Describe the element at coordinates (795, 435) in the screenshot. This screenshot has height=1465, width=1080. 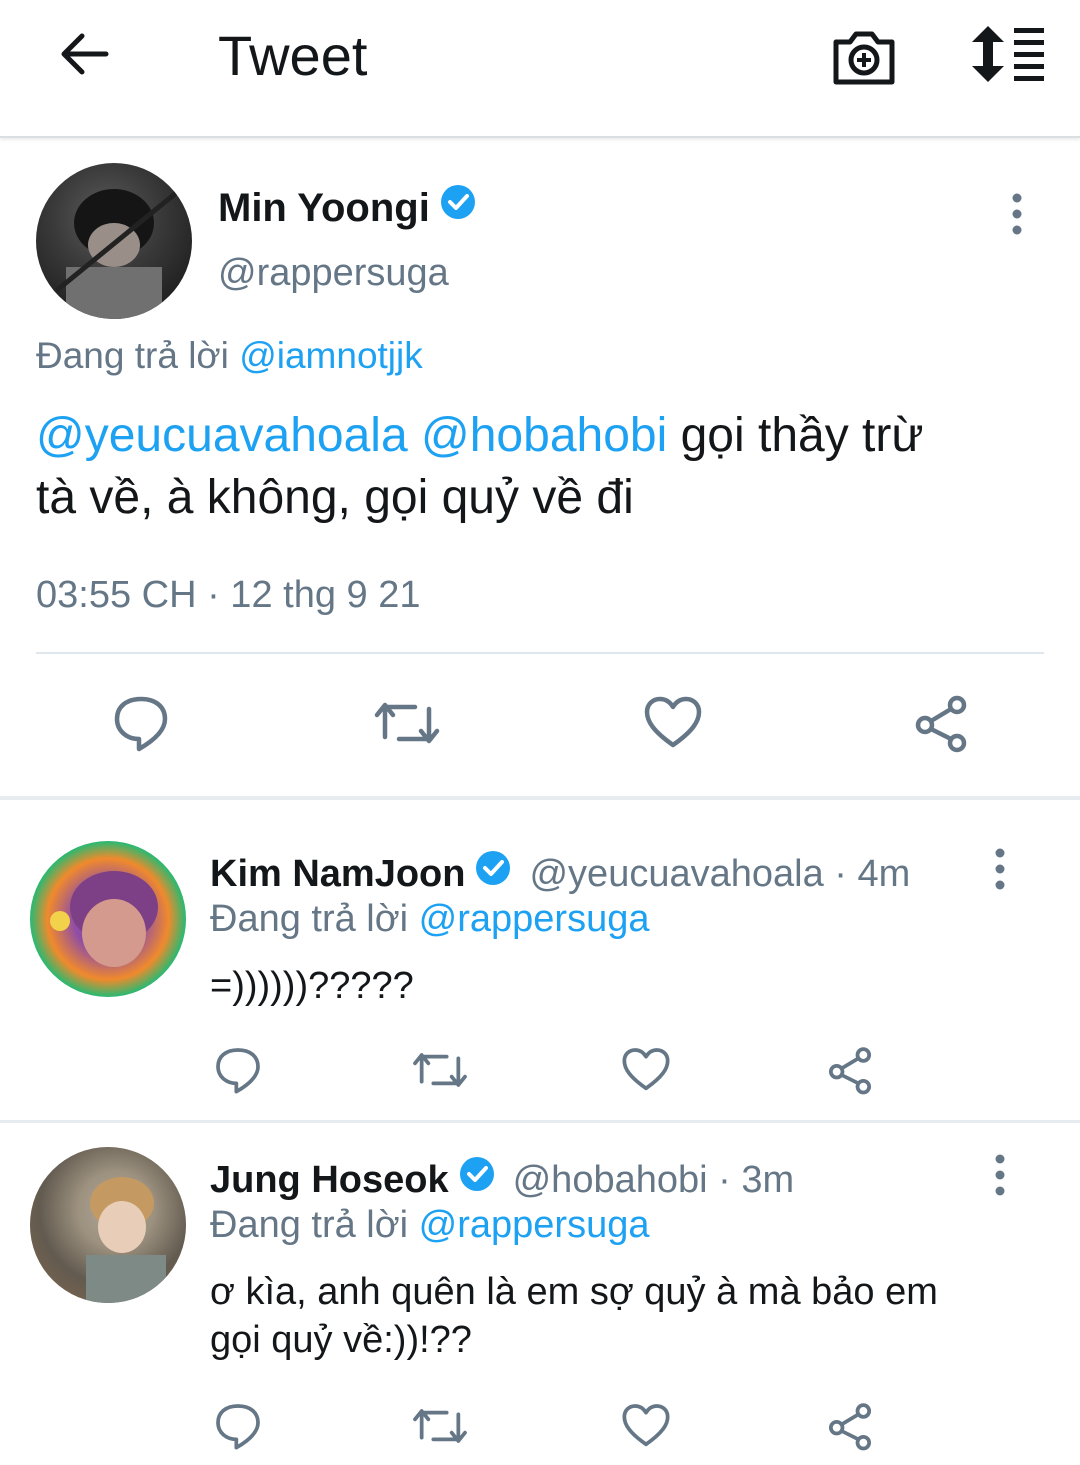
I see `tweet-text-part: gọi thầy trừ` at that location.